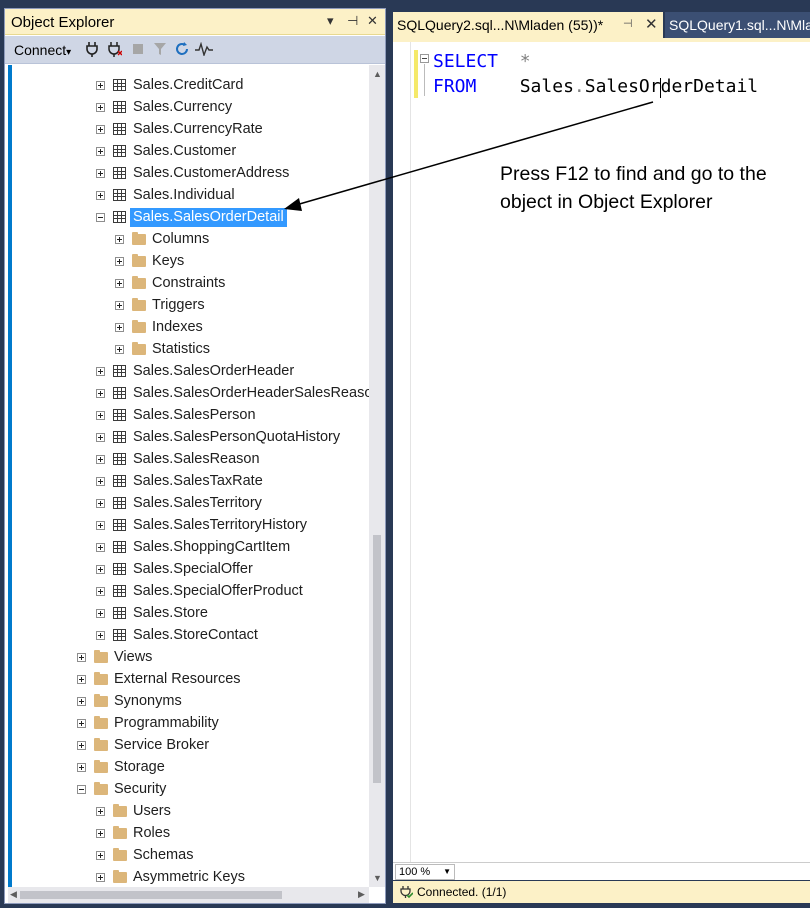 This screenshot has width=810, height=908. I want to click on tree-node: Service Broker, so click(188, 746).